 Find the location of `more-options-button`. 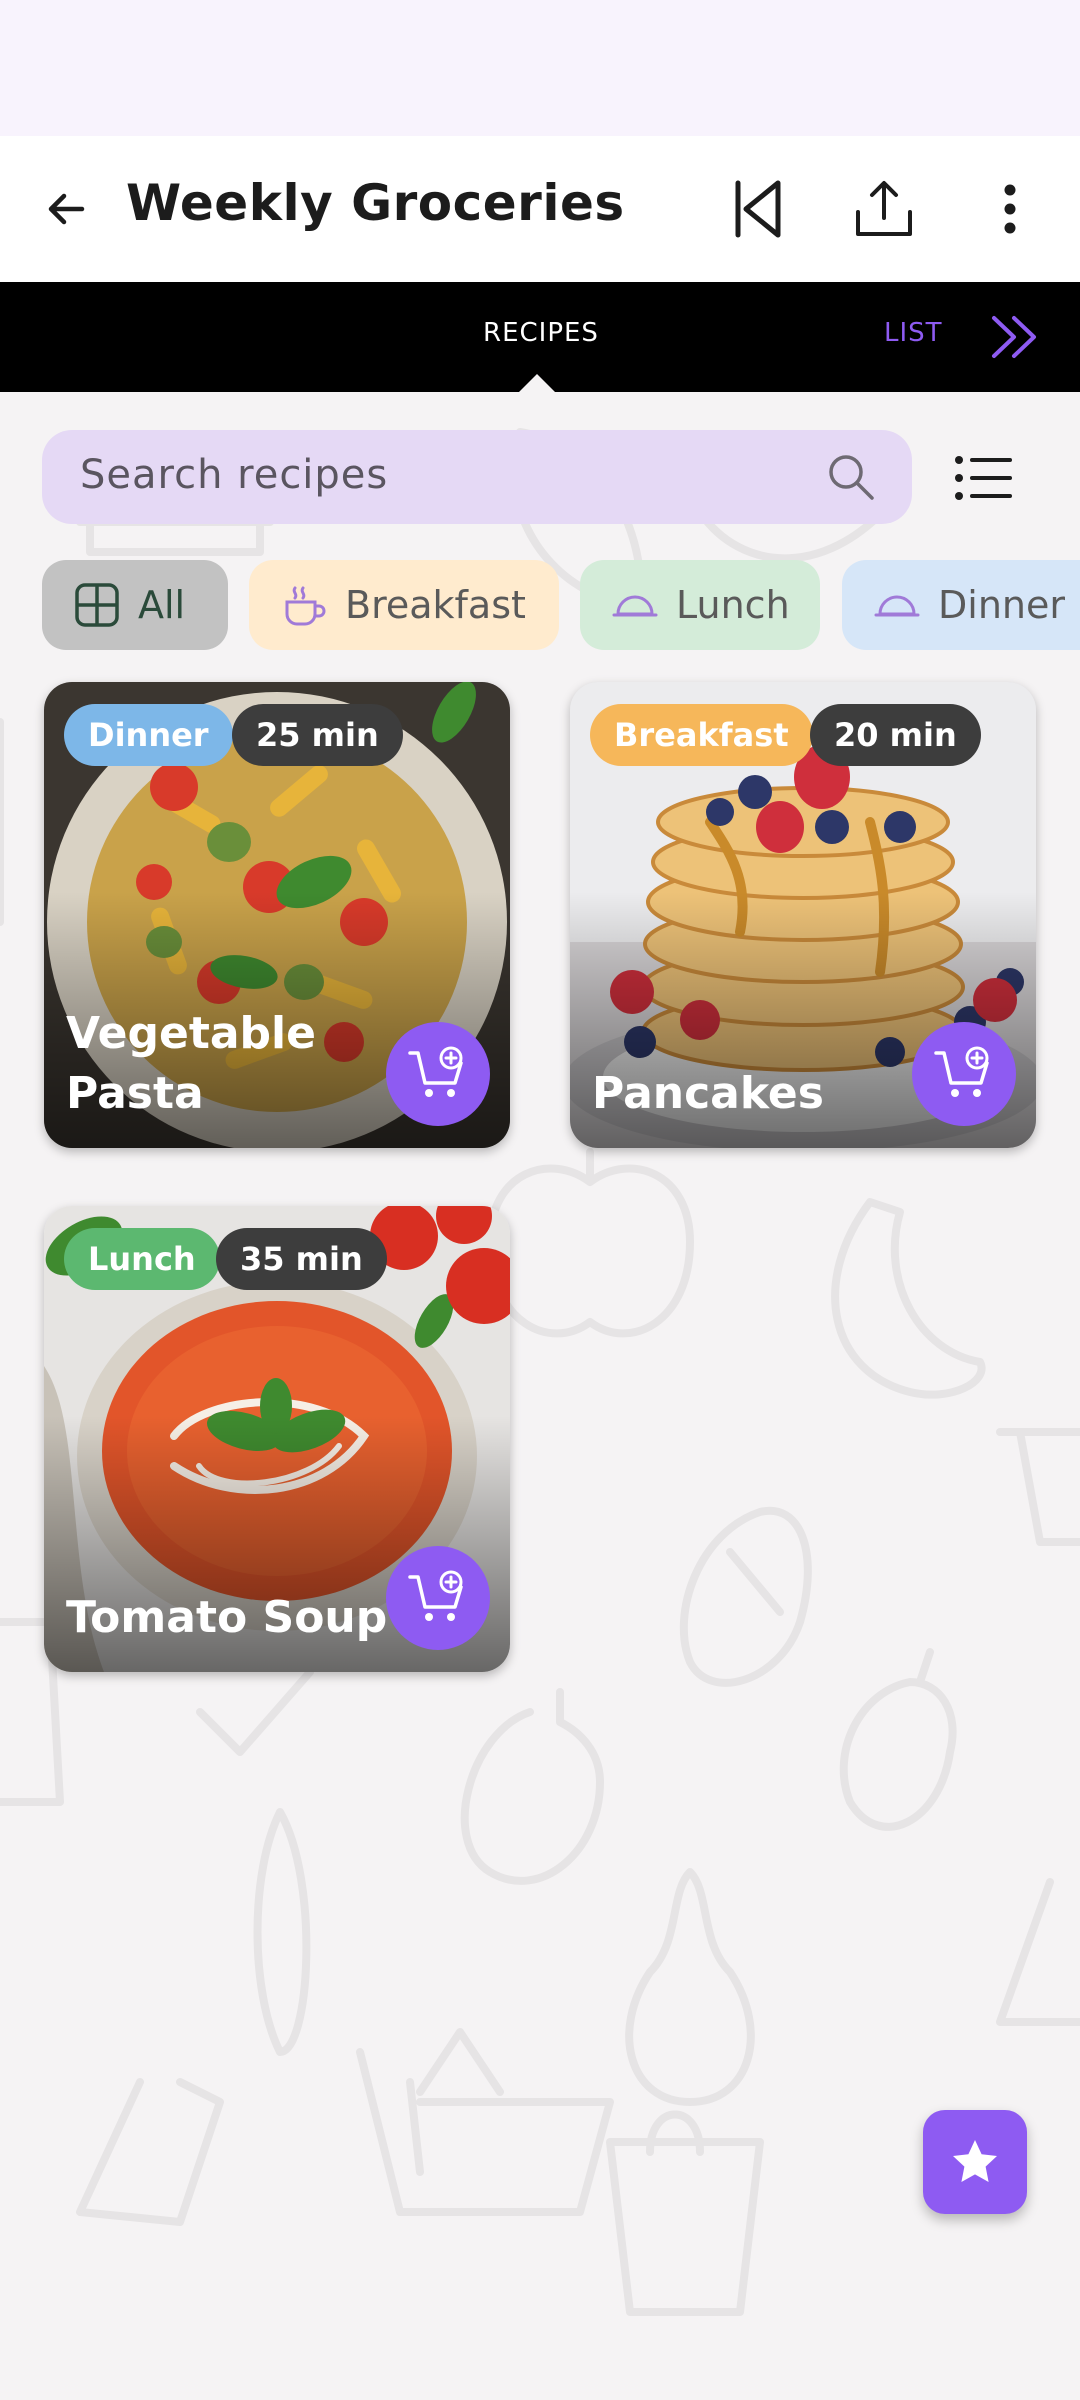

more-options-button is located at coordinates (1010, 209).